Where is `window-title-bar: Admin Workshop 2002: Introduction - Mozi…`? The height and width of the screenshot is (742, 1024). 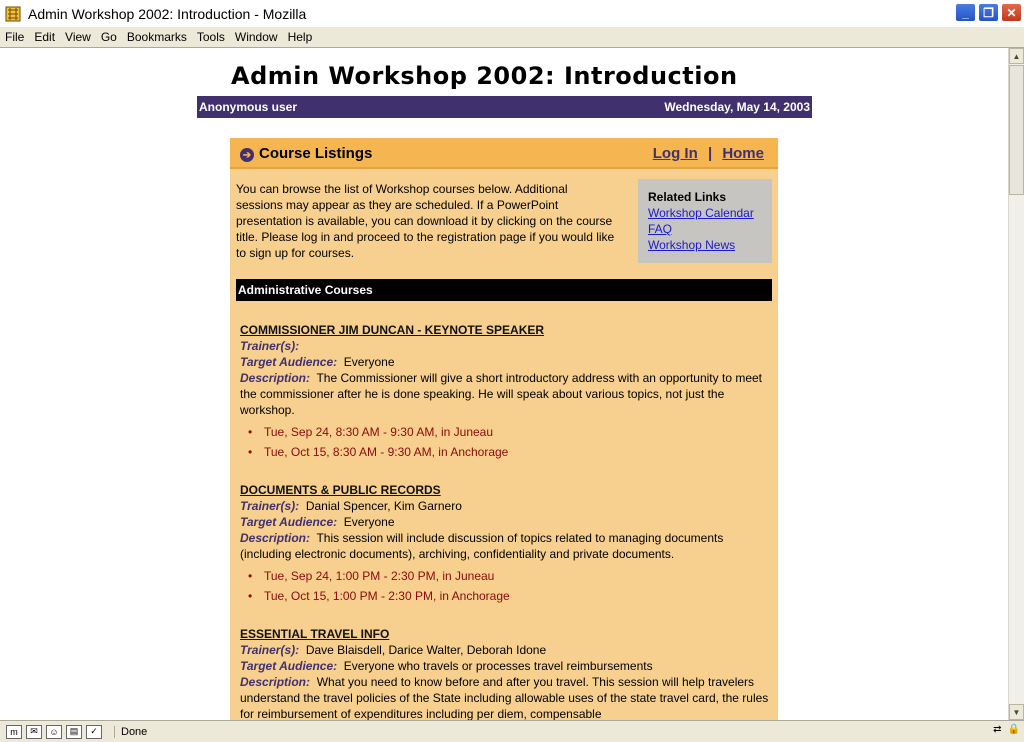 window-title-bar: Admin Workshop 2002: Introduction - Mozi… is located at coordinates (512, 13).